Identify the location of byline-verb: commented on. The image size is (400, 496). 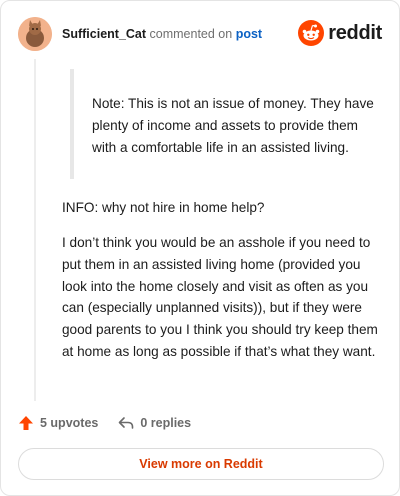
(191, 34).